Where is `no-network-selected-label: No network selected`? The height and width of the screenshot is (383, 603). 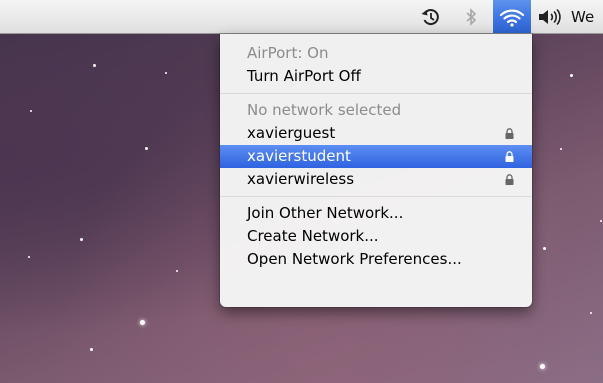 no-network-selected-label: No network selected is located at coordinates (324, 110).